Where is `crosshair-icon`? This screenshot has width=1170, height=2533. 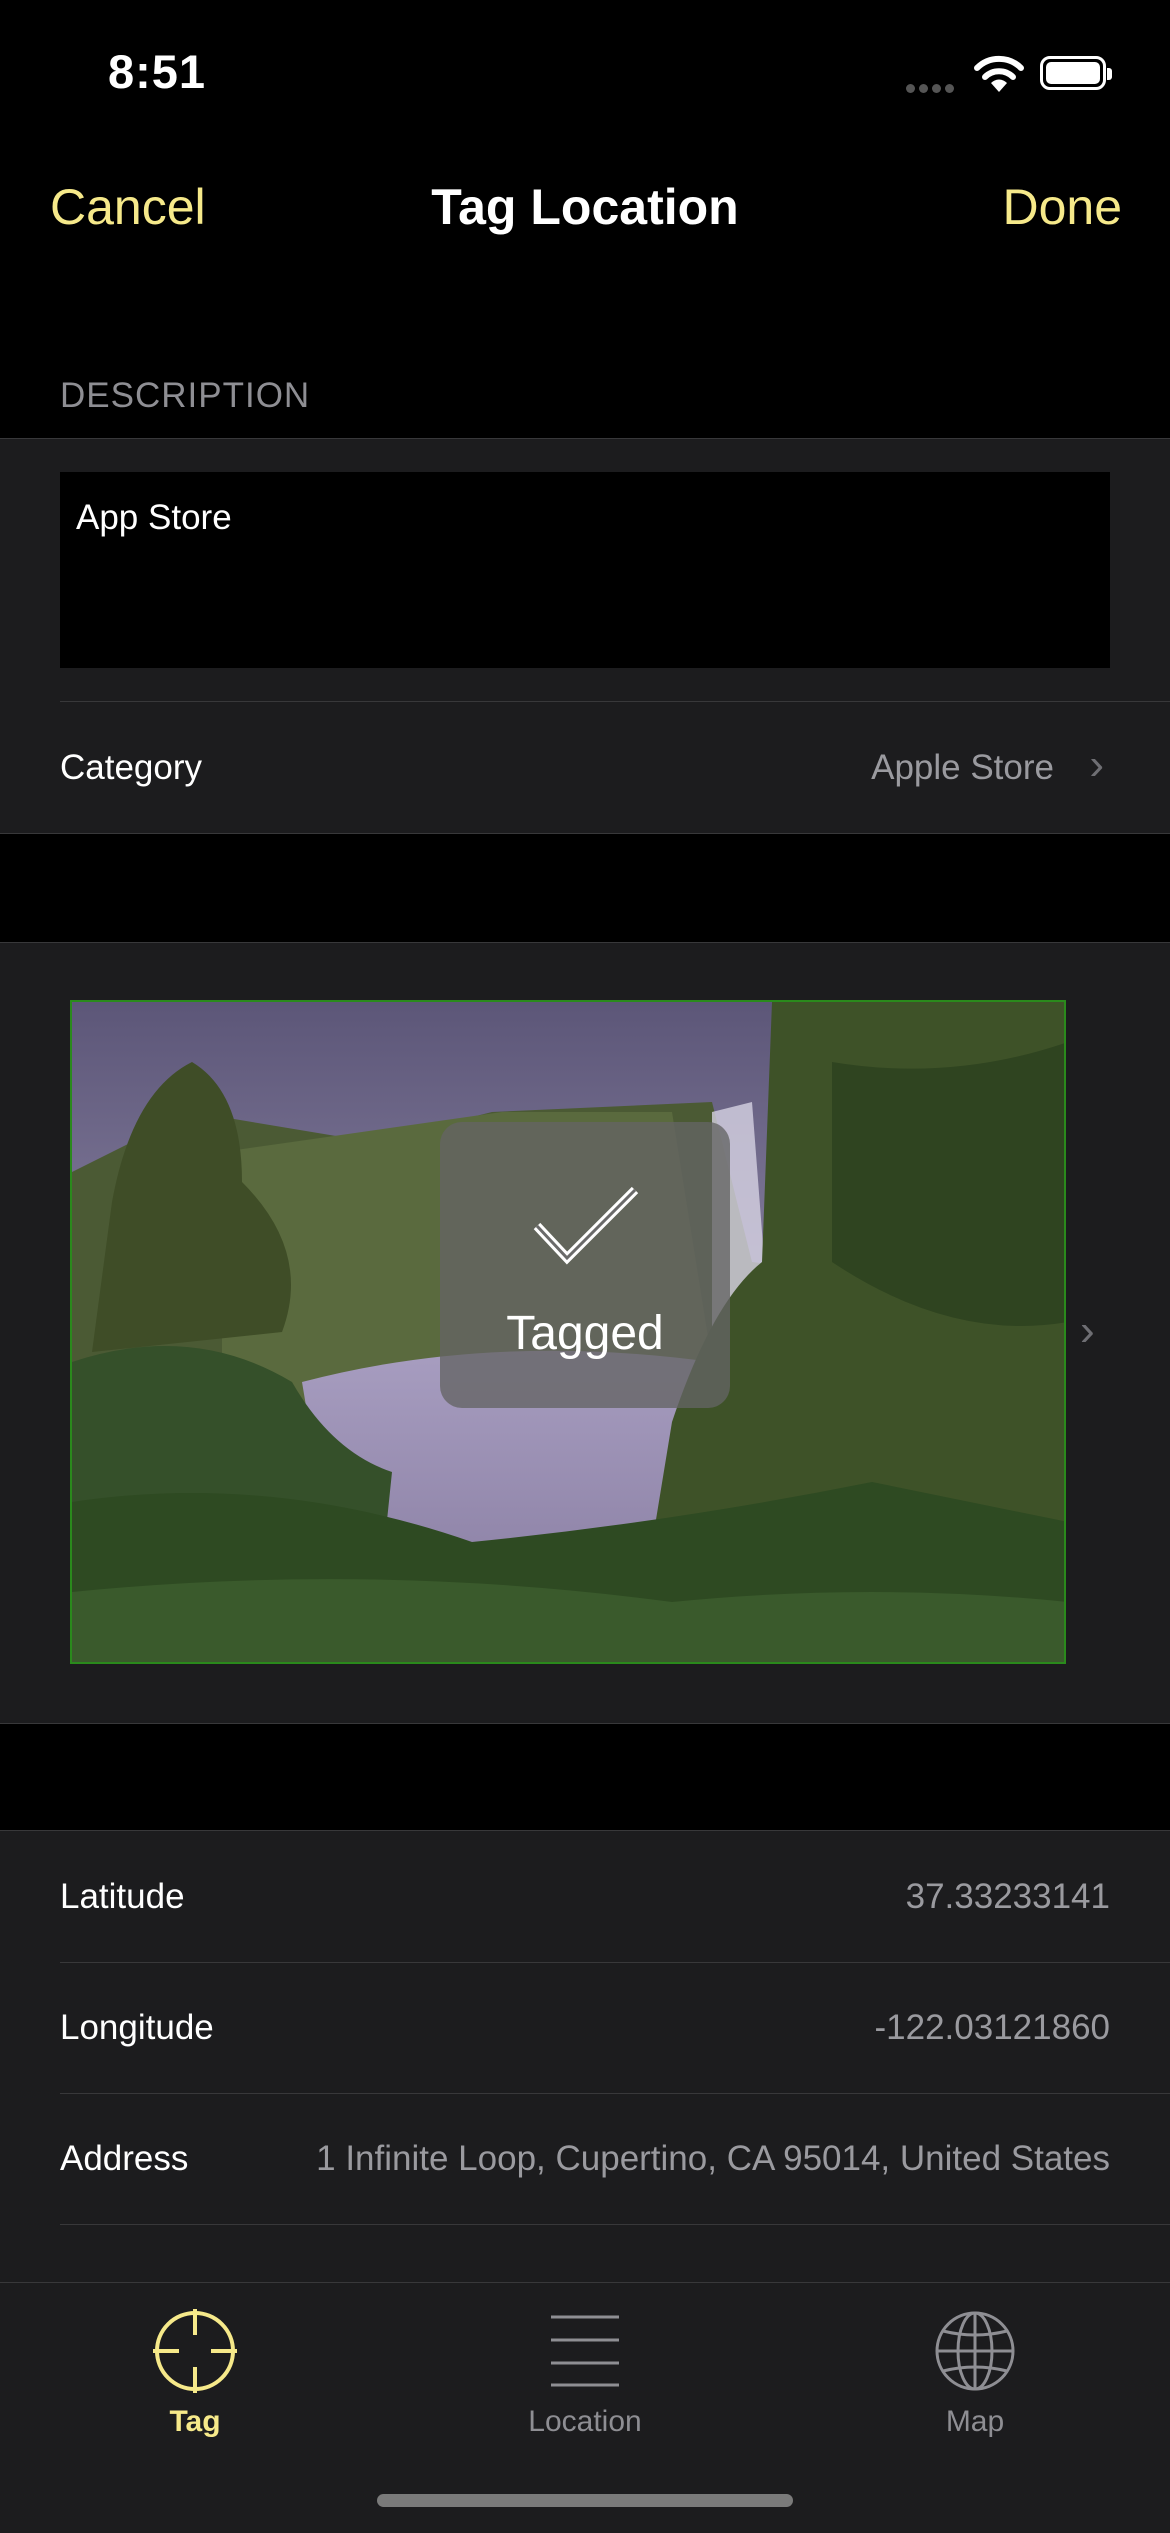
crosshair-icon is located at coordinates (195, 2351).